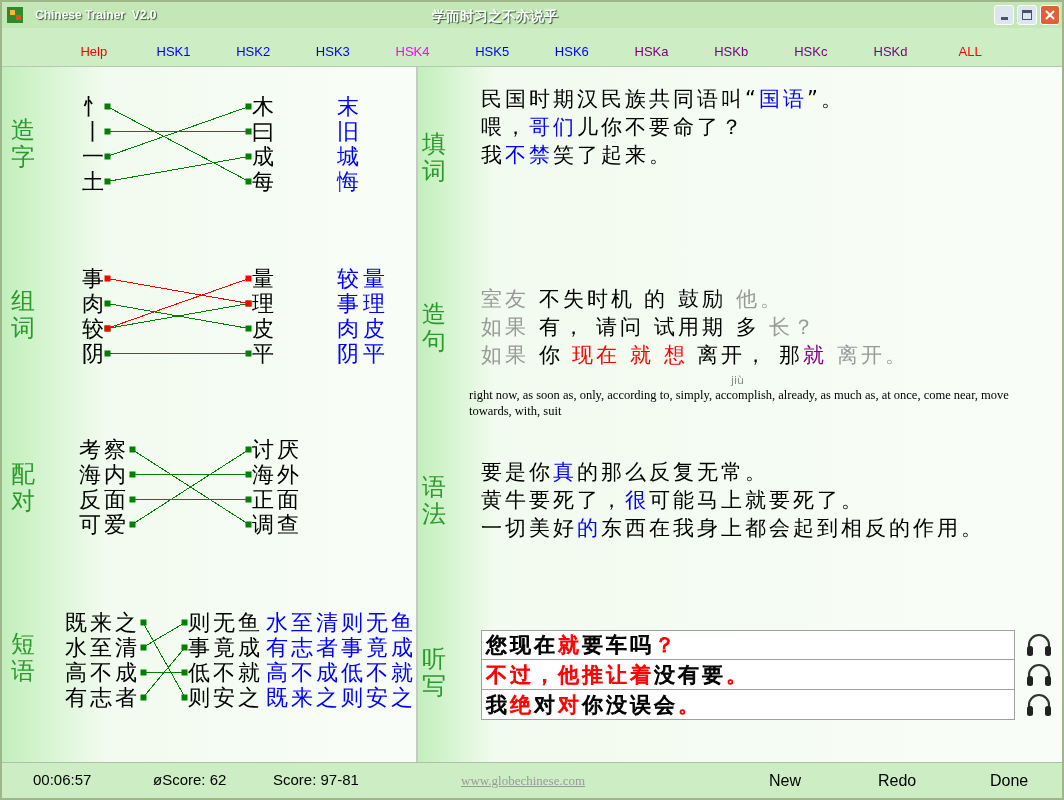 The image size is (1064, 800). I want to click on word-right: 皮, so click(263, 328).